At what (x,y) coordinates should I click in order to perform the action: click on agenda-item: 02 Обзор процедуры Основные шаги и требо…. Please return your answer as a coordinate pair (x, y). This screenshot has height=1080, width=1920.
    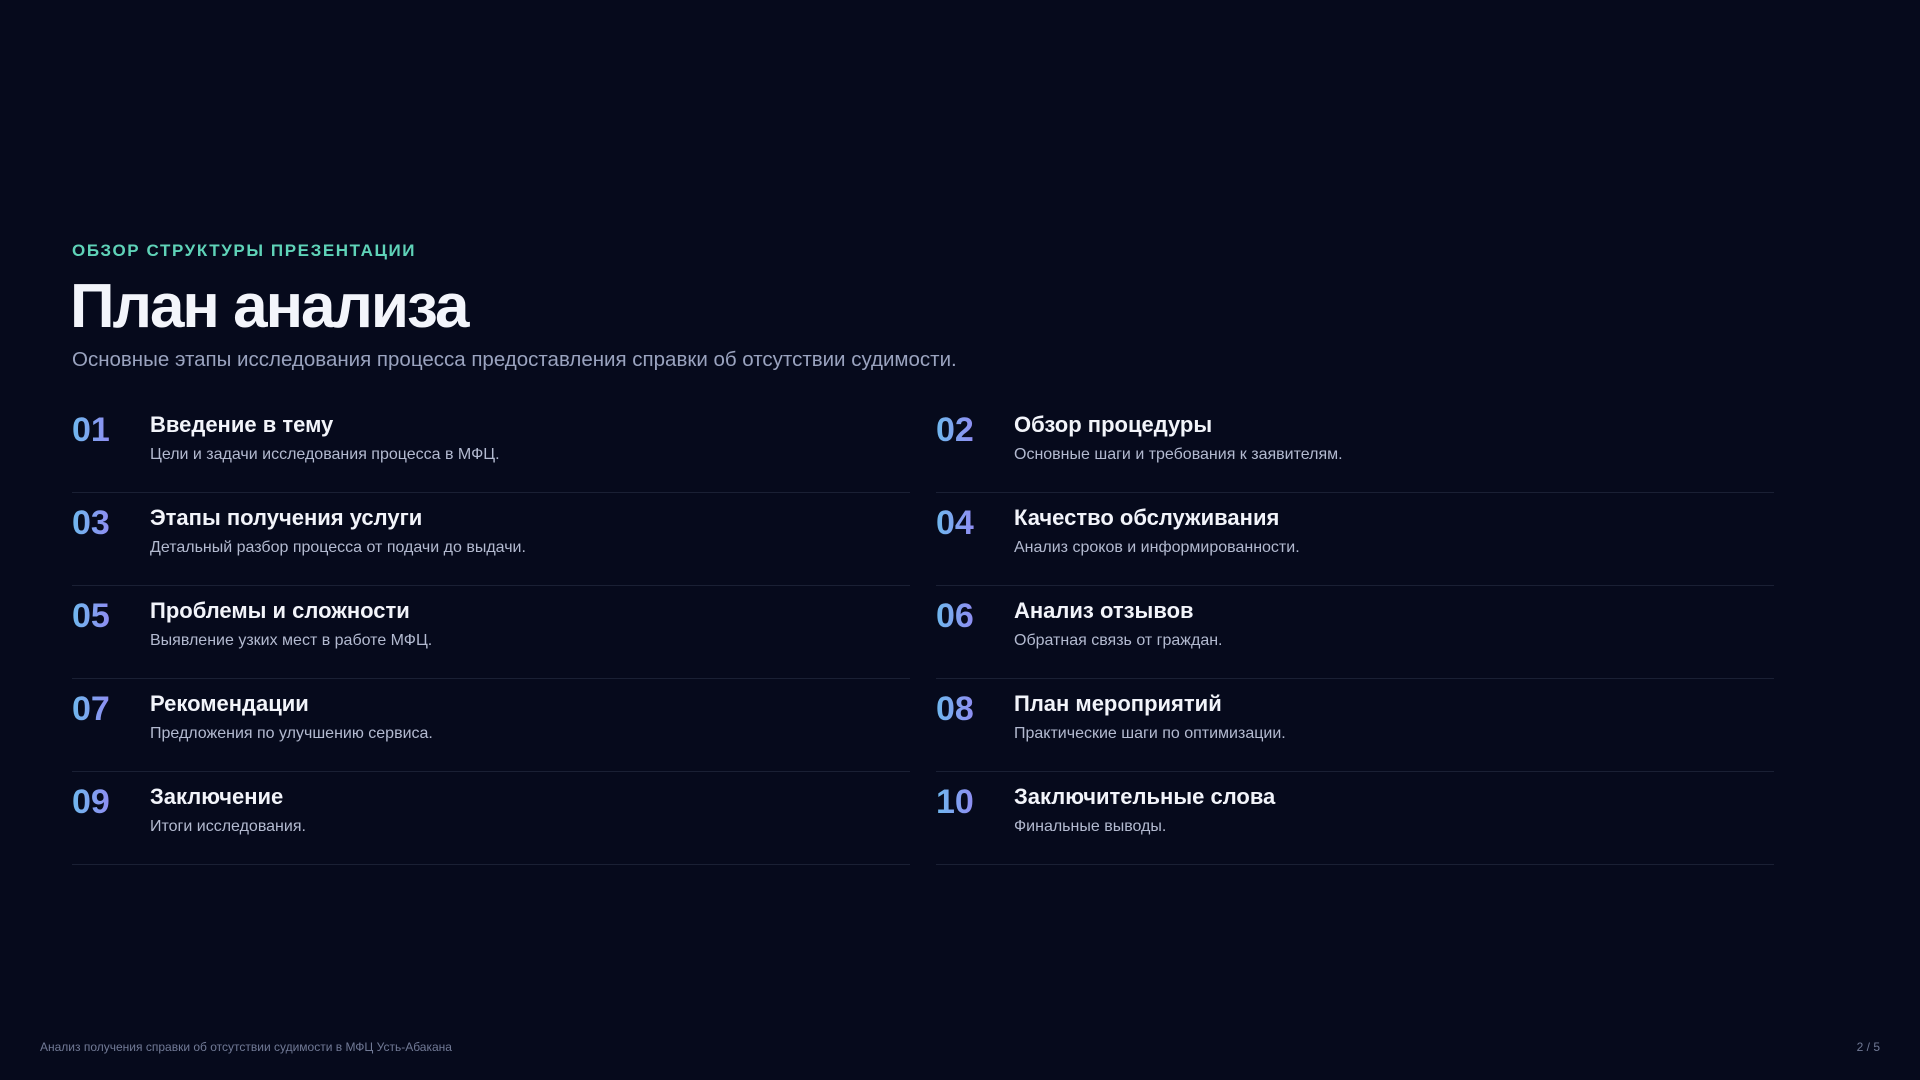
    Looking at the image, I should click on (1355, 446).